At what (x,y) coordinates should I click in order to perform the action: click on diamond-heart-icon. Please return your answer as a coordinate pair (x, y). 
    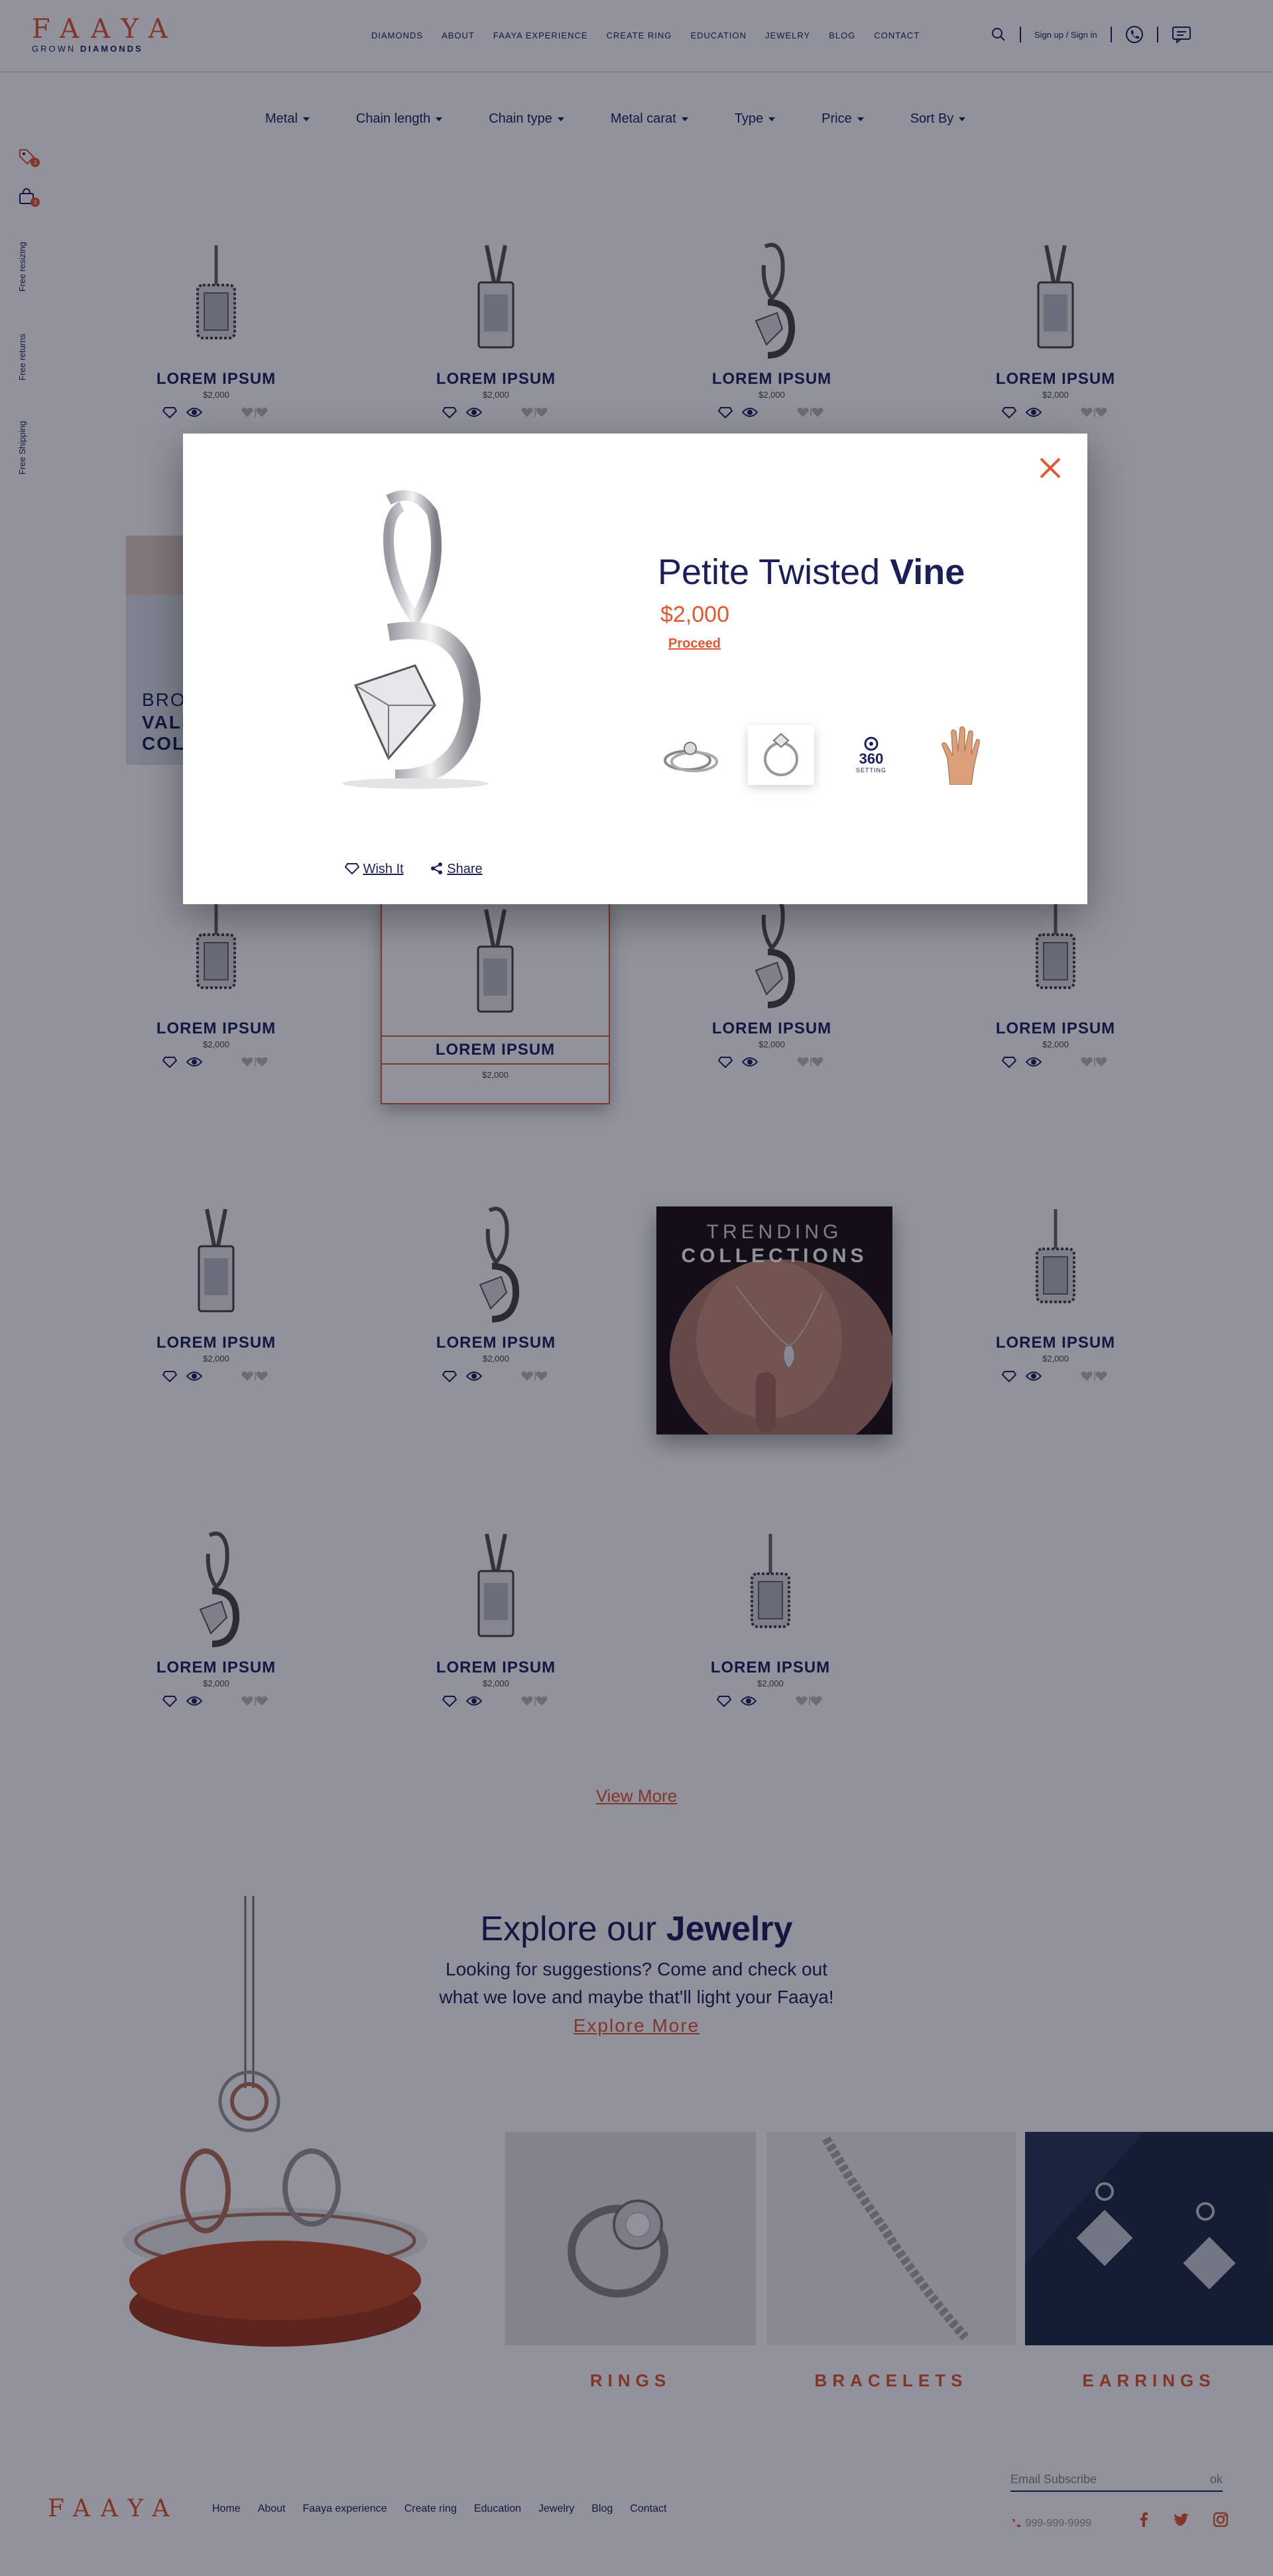
    Looking at the image, I should click on (352, 869).